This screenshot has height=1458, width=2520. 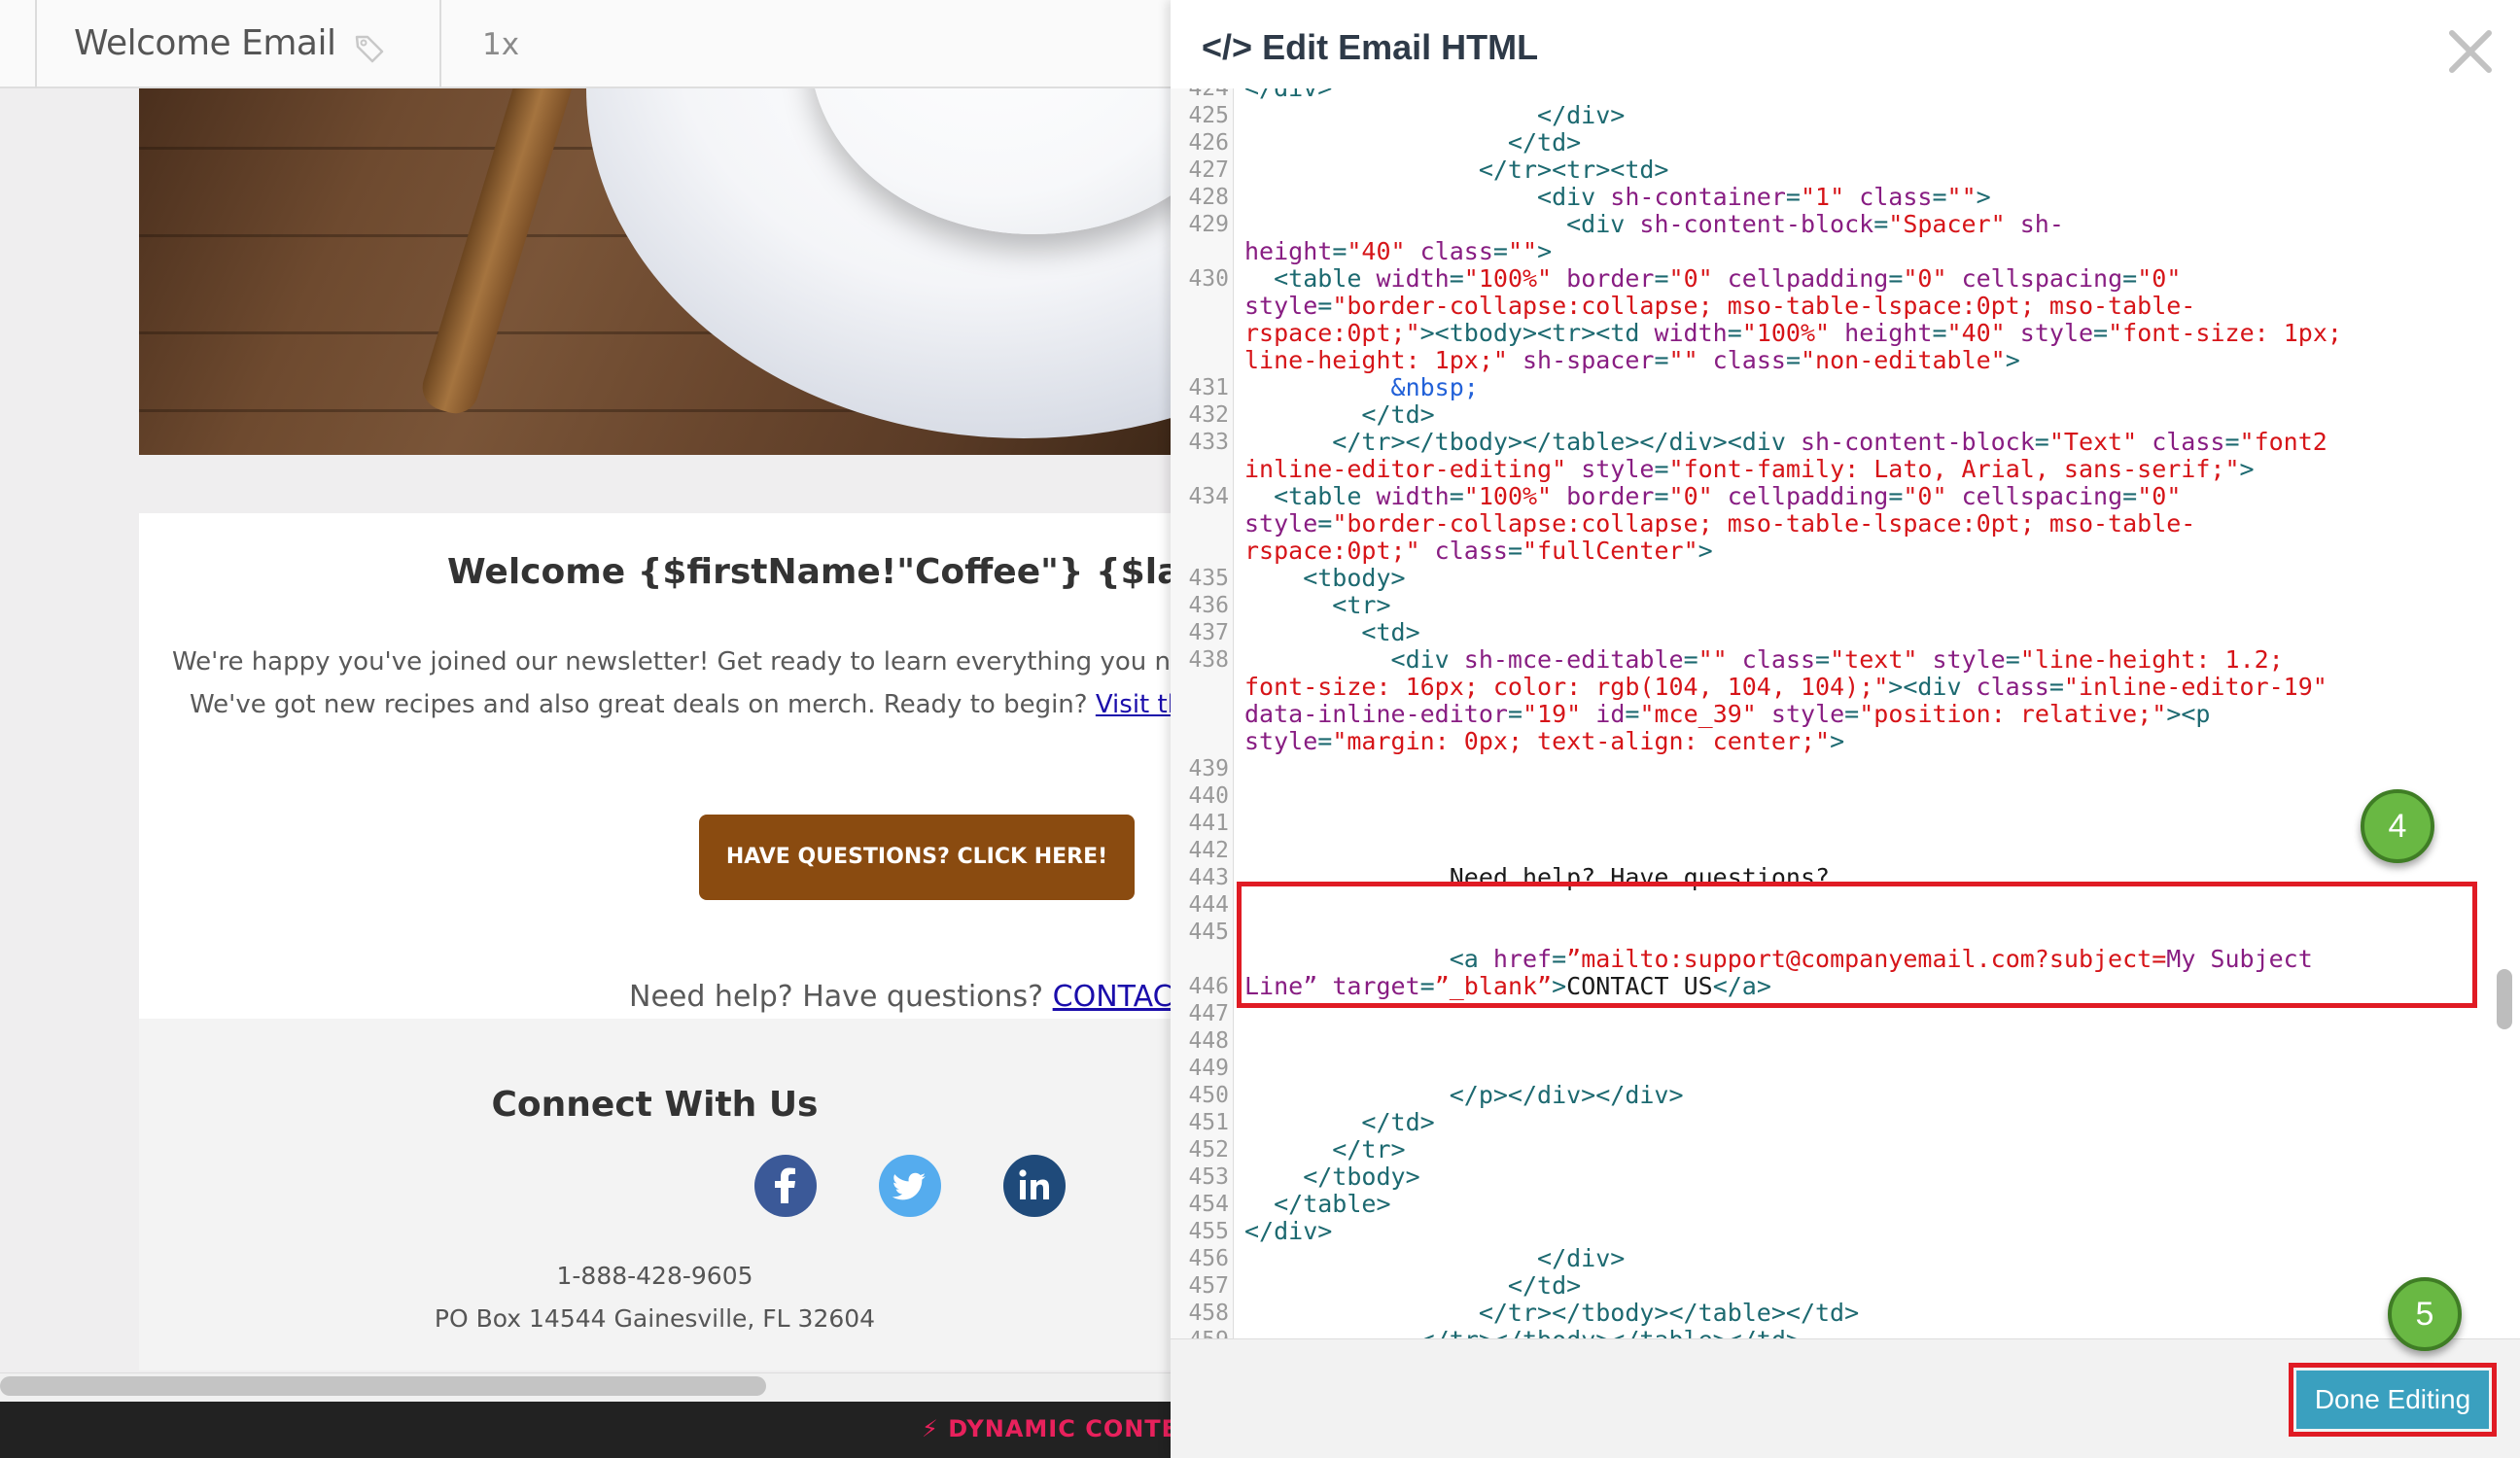 What do you see at coordinates (917, 857) in the screenshot?
I see `have-questions-button: HAVE QUESTIONS? CLICK HERE!` at bounding box center [917, 857].